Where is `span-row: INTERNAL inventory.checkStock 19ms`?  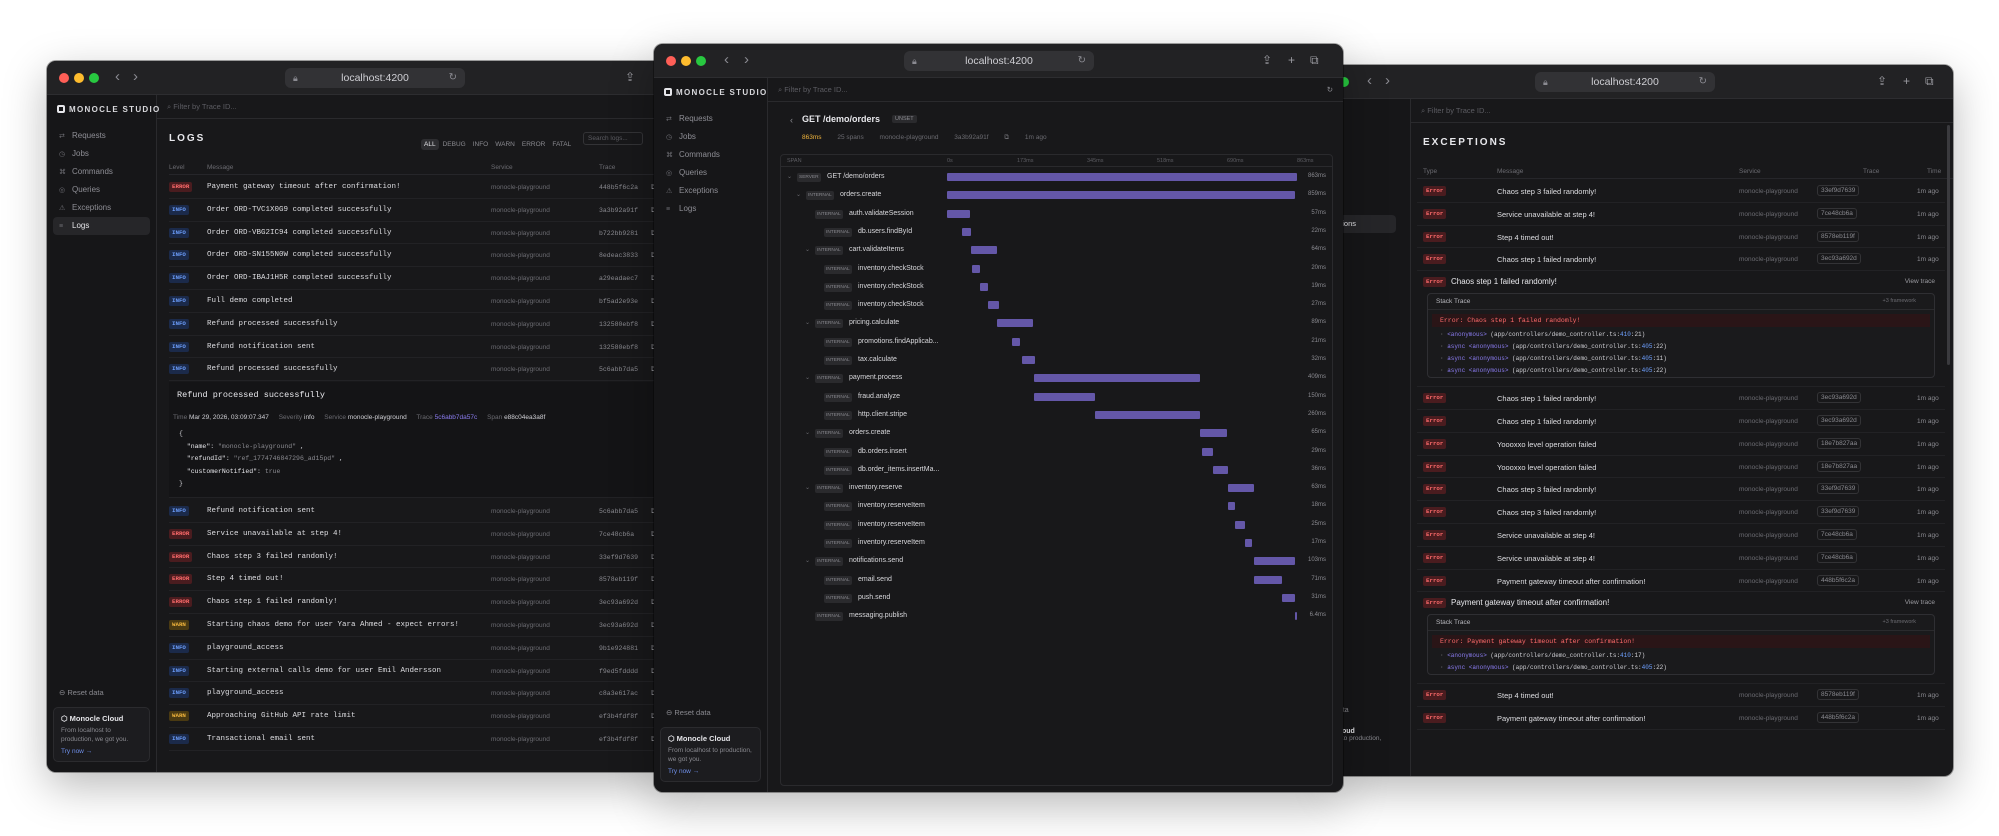 span-row: INTERNAL inventory.checkStock 19ms is located at coordinates (1056, 287).